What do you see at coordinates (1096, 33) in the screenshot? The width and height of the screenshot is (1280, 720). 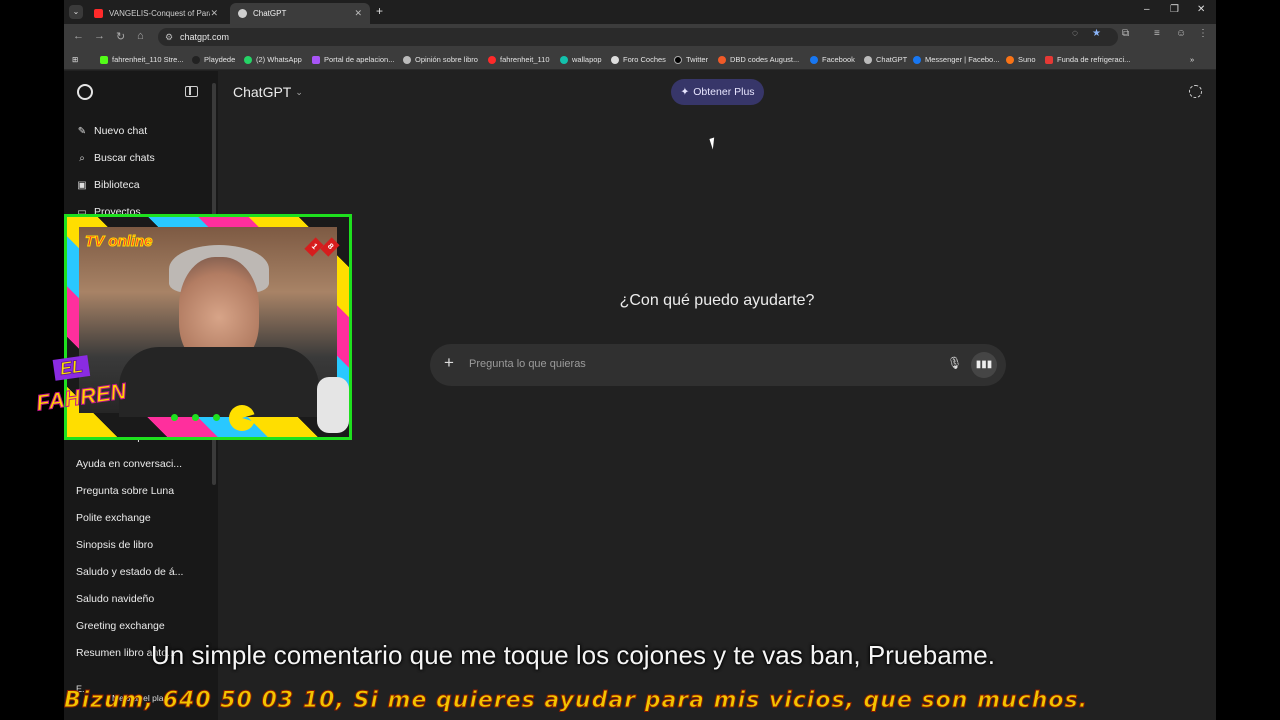 I see `bookmark-star-icon: ★` at bounding box center [1096, 33].